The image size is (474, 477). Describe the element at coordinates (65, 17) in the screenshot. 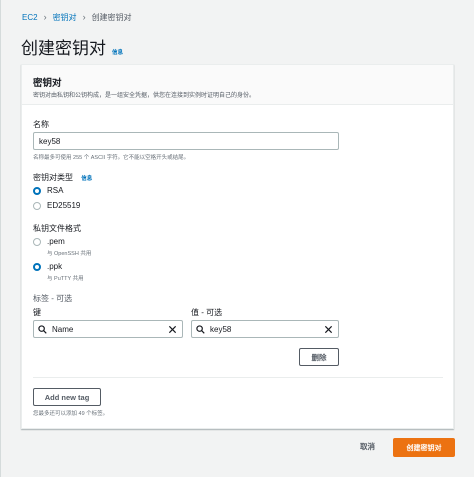

I see `breadcrumb-key-pairs: 密钥对` at that location.